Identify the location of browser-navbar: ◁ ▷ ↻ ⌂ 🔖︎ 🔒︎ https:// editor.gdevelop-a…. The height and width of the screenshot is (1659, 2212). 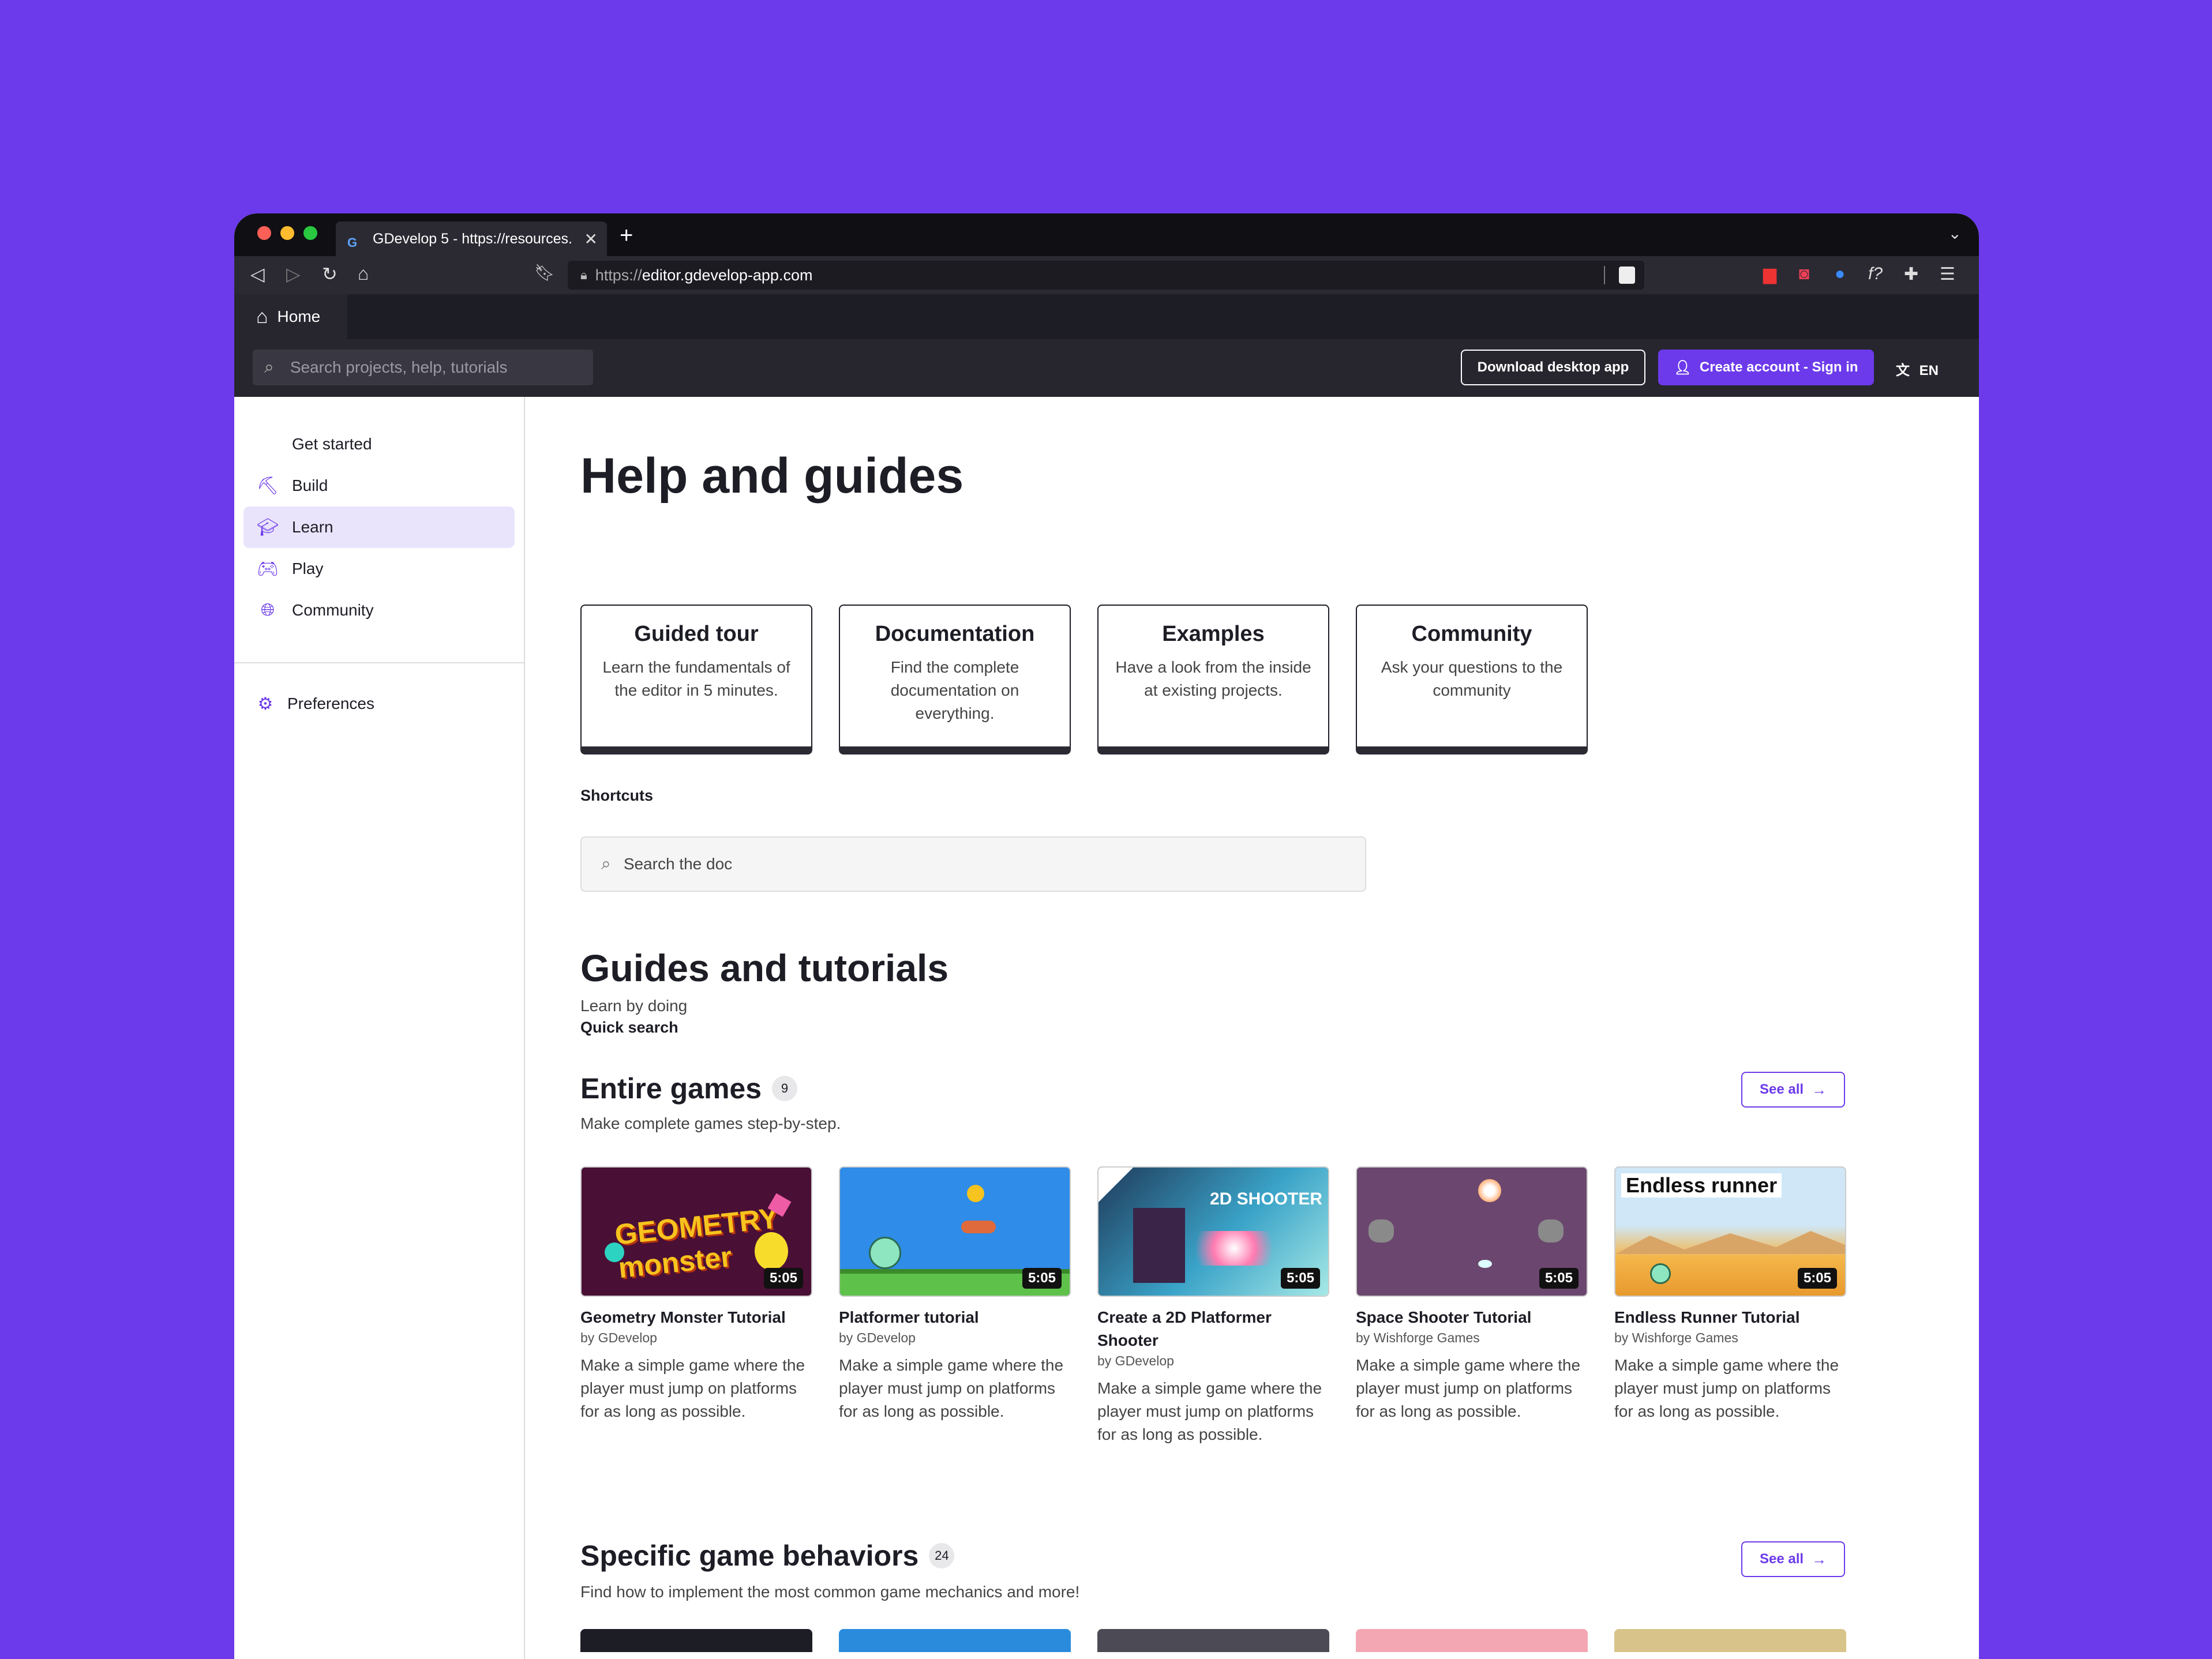
(1106, 275).